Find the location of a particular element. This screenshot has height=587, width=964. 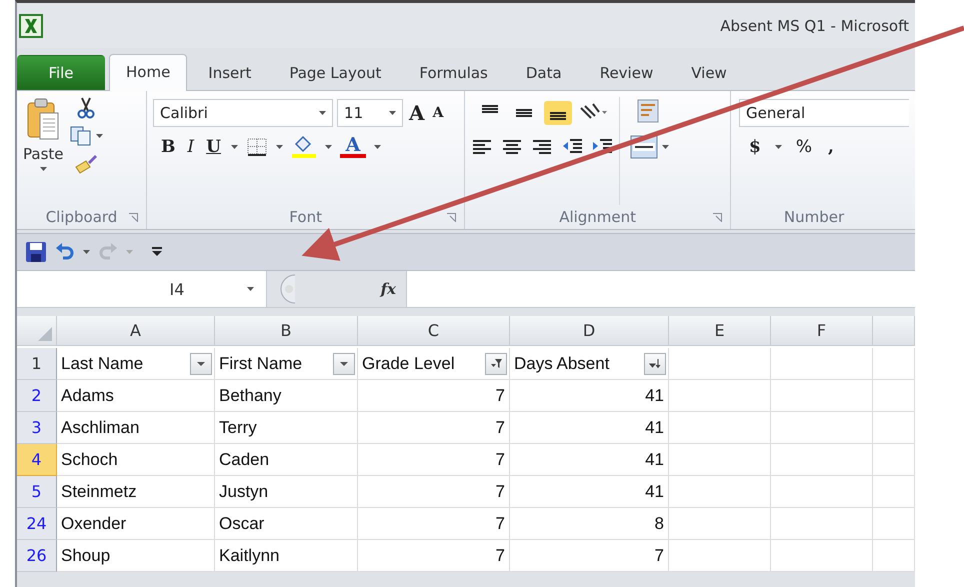

table-cell: Terry is located at coordinates (286, 428).